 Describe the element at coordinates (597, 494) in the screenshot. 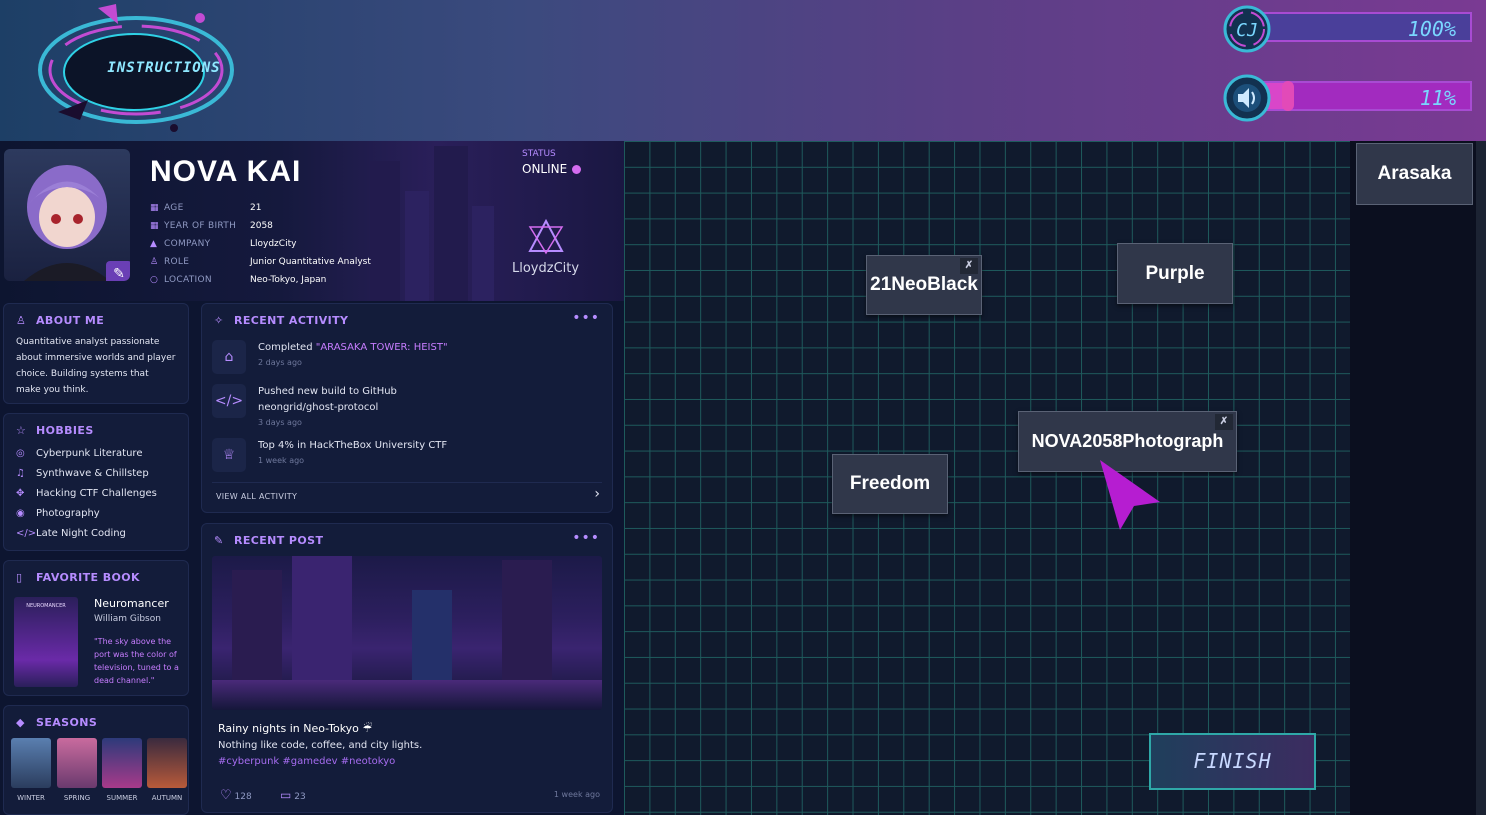

I see `chevron-right-icon: ›` at that location.